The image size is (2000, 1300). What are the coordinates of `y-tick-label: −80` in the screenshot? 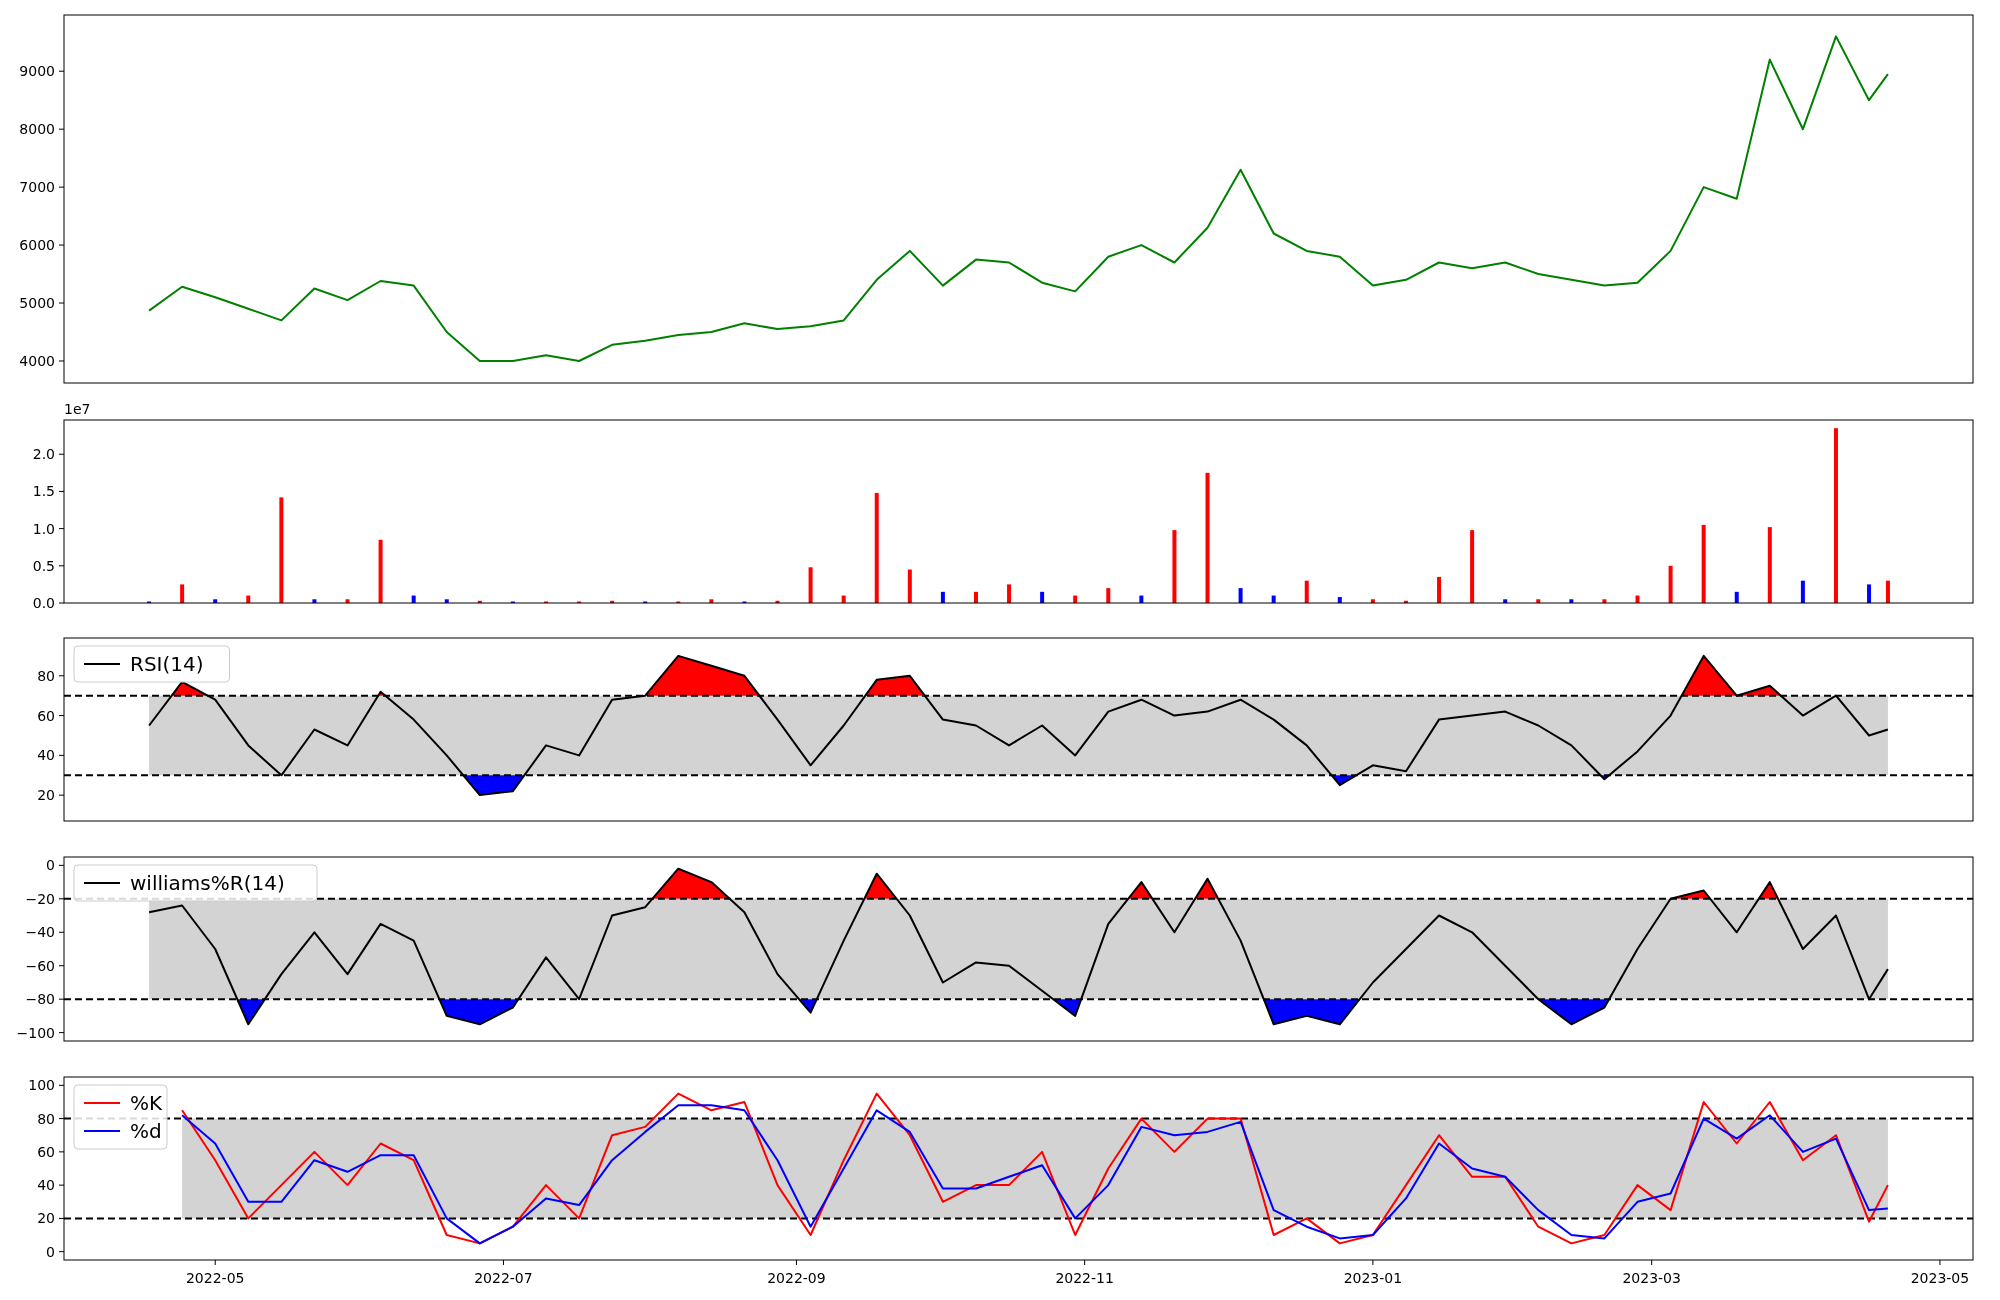 It's located at (40, 999).